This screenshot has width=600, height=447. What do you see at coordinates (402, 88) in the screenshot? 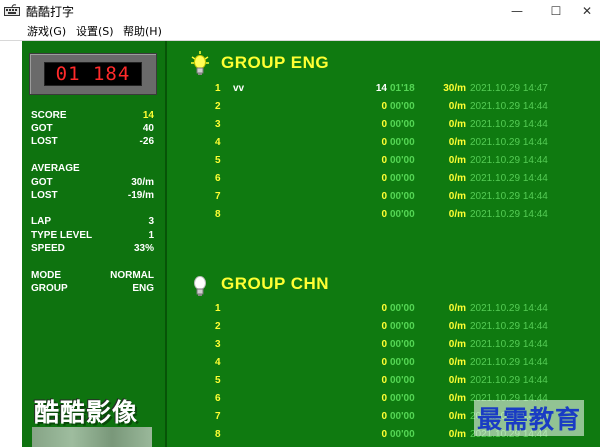
I see `time-cell: 01'18` at bounding box center [402, 88].